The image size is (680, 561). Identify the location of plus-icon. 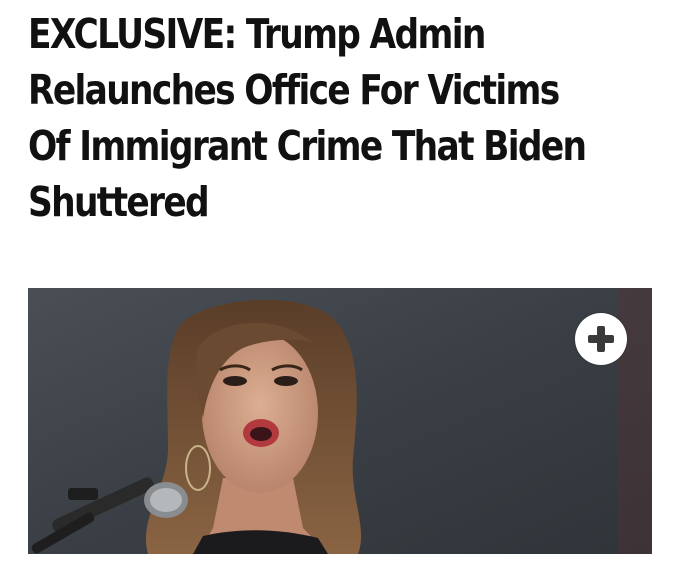
(601, 339).